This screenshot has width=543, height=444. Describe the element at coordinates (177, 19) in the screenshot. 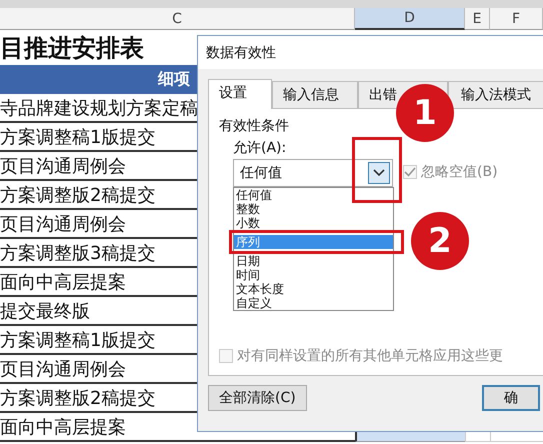

I see `column-header: C` at that location.